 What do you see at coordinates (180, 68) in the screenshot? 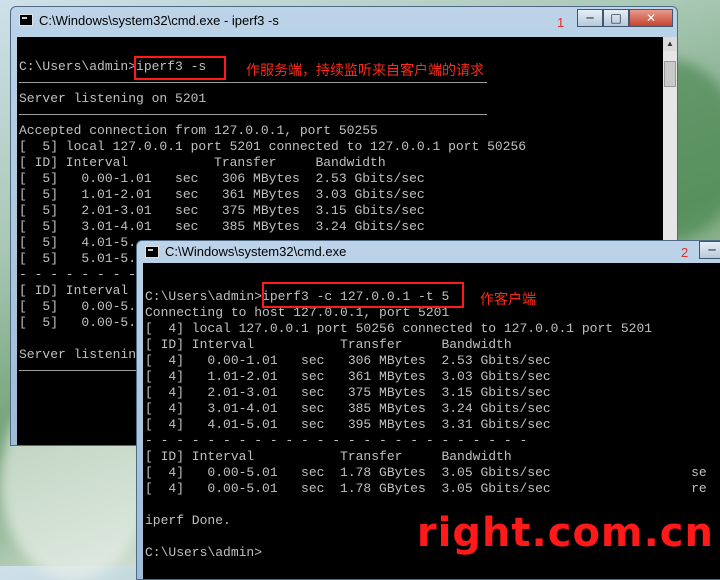
I see `highlight-box-server-command` at bounding box center [180, 68].